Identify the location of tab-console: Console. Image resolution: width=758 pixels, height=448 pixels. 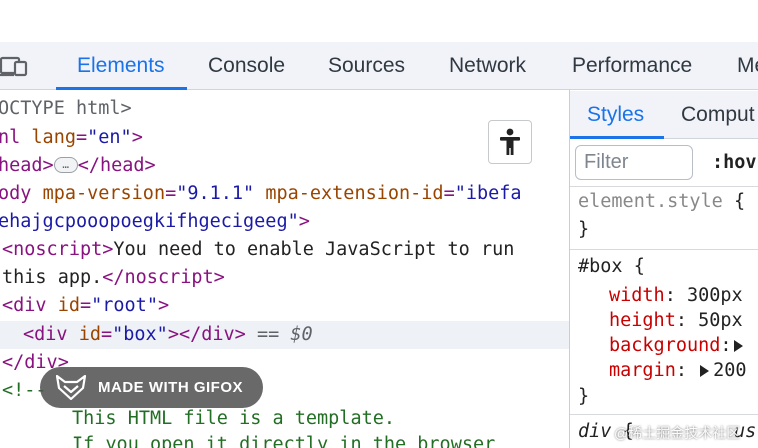
(246, 66).